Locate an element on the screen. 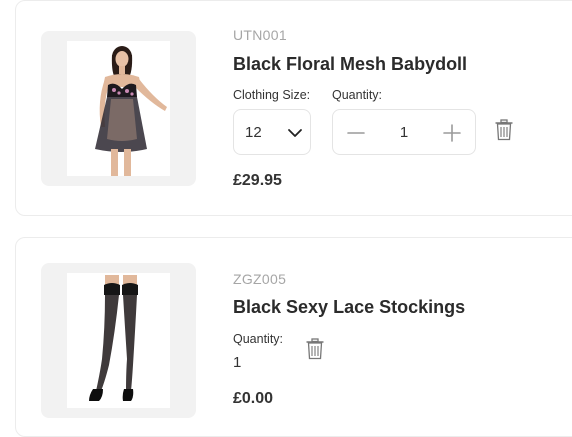  stockings-product-photo is located at coordinates (118, 340).